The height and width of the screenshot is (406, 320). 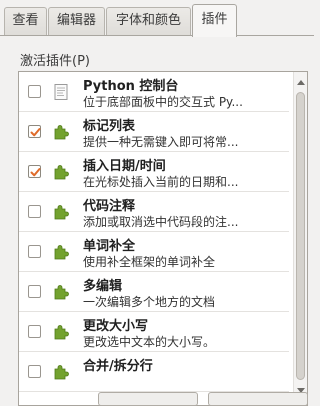 I want to click on bottom-button-left, so click(x=148, y=399).